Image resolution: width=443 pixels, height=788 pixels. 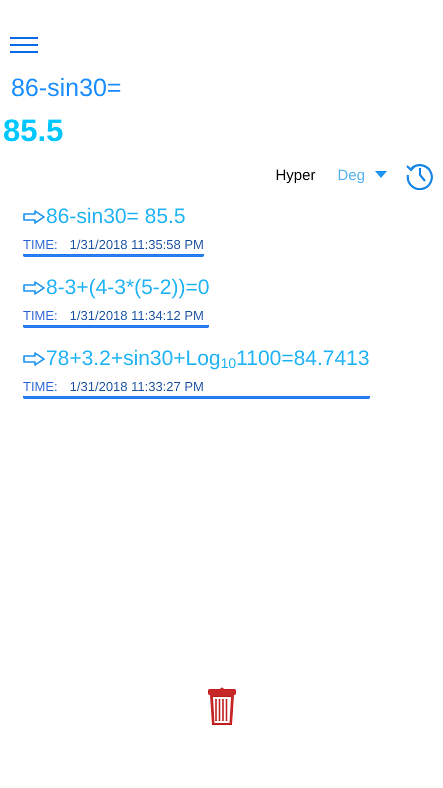 What do you see at coordinates (66, 88) in the screenshot?
I see `expression-display: 86-sin30=` at bounding box center [66, 88].